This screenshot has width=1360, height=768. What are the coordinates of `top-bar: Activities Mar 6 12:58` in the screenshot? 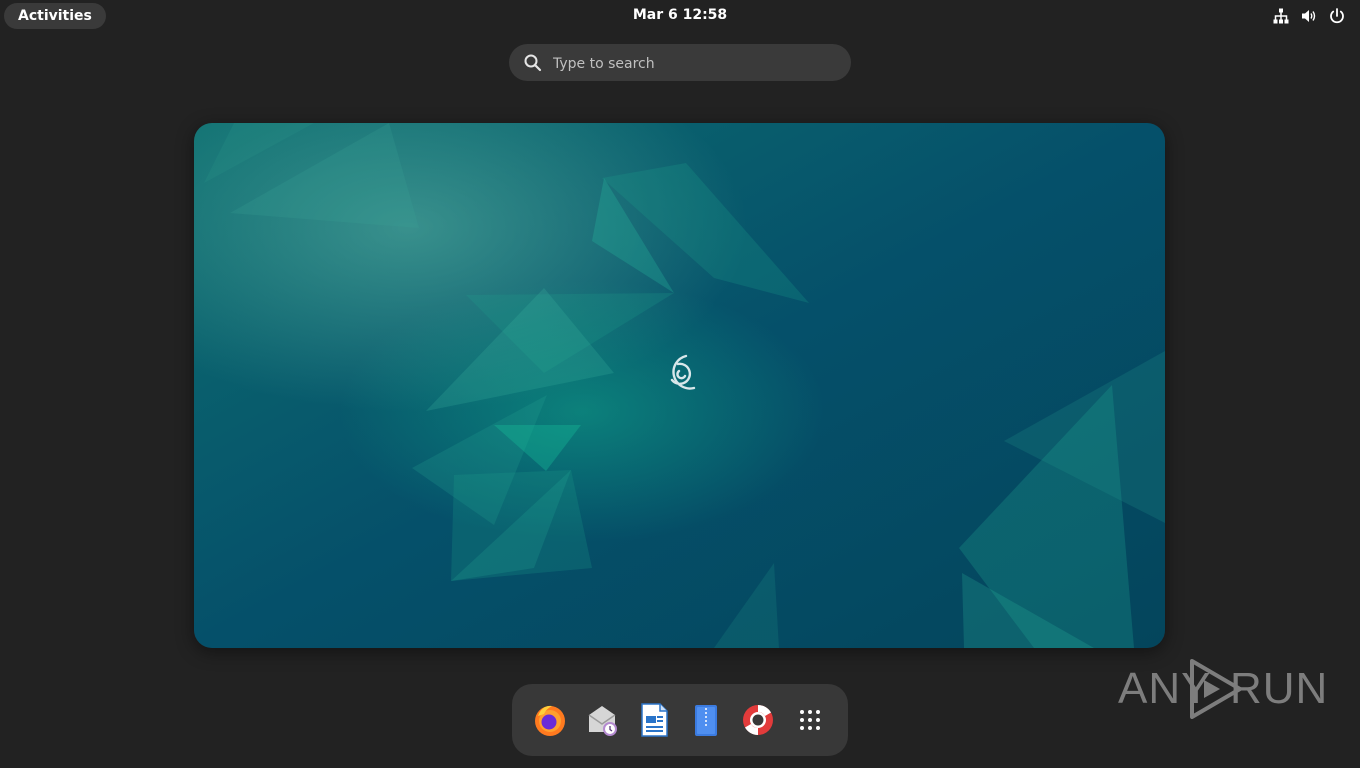 It's located at (680, 16).